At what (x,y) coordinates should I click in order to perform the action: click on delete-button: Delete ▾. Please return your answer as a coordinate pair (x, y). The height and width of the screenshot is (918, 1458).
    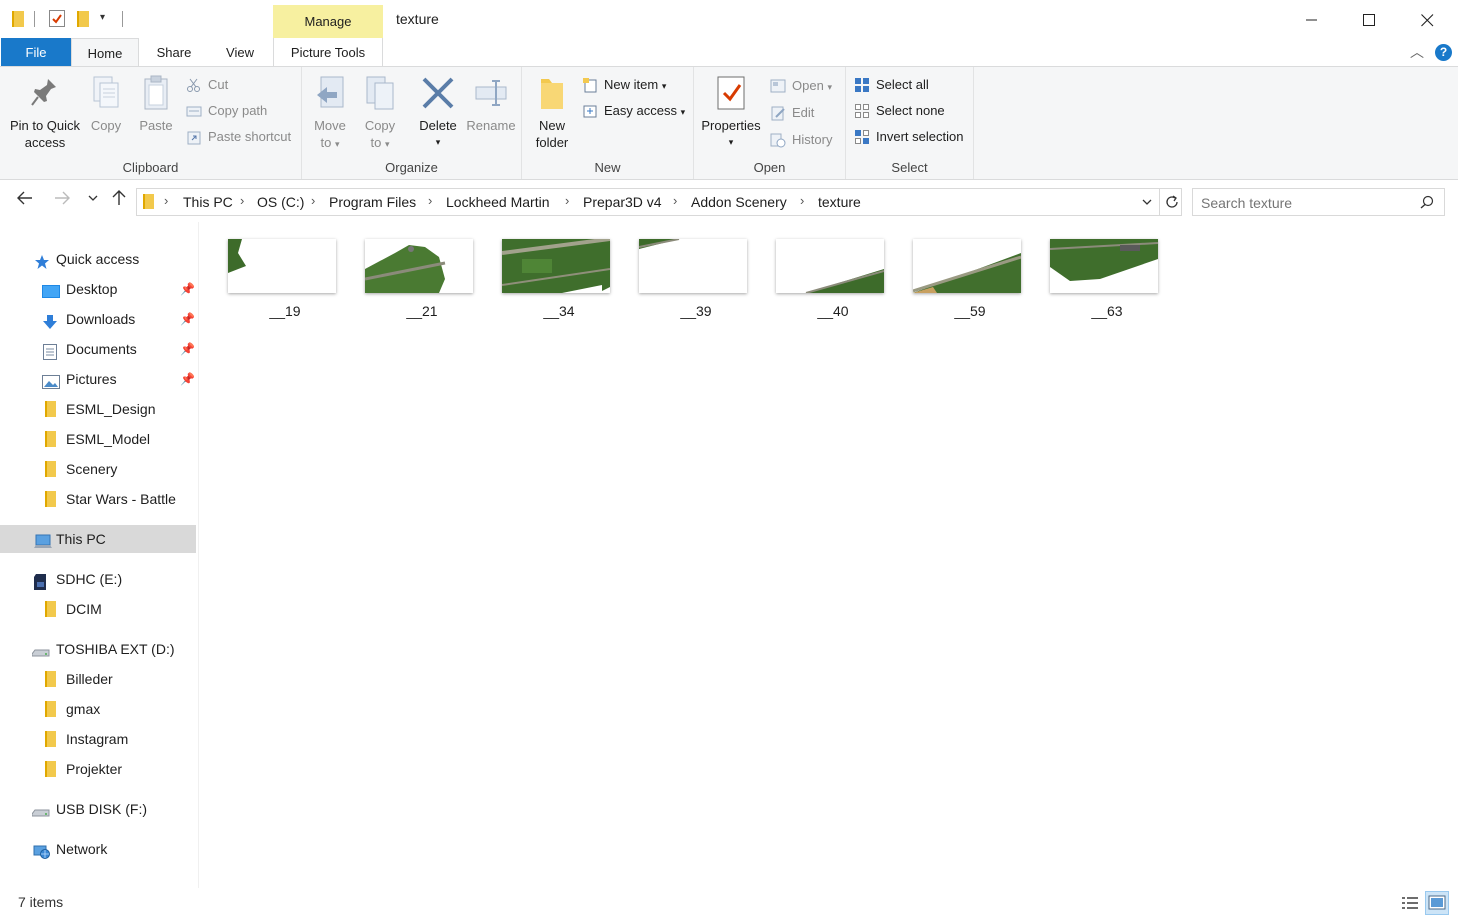
    Looking at the image, I should click on (438, 112).